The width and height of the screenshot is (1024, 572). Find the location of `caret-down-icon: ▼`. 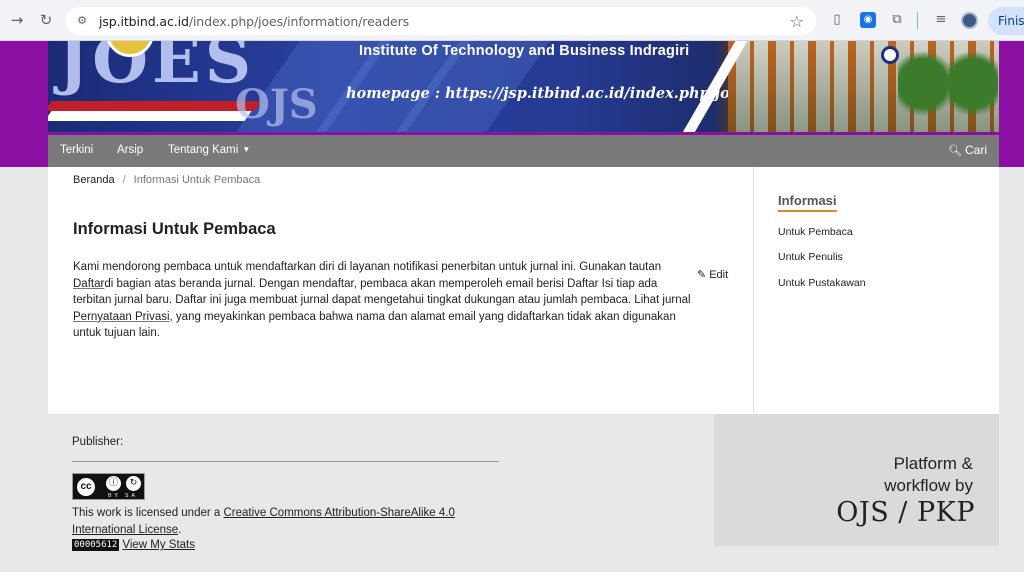

caret-down-icon: ▼ is located at coordinates (246, 149).